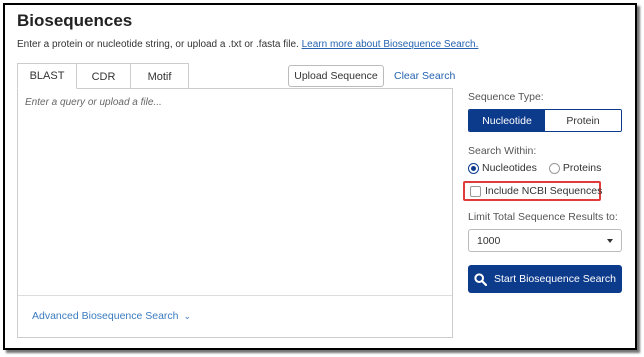 The height and width of the screenshot is (357, 644). I want to click on search-within-options: Nucleotides Proteins, so click(534, 168).